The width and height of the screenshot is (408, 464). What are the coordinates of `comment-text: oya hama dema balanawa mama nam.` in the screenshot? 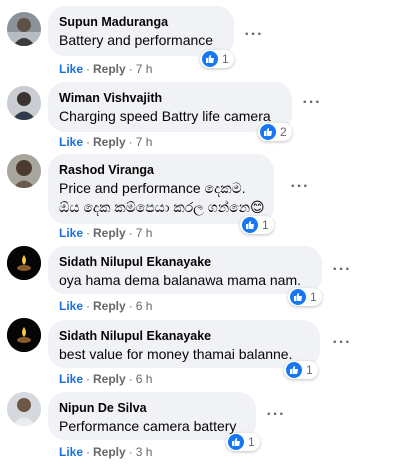 It's located at (180, 280).